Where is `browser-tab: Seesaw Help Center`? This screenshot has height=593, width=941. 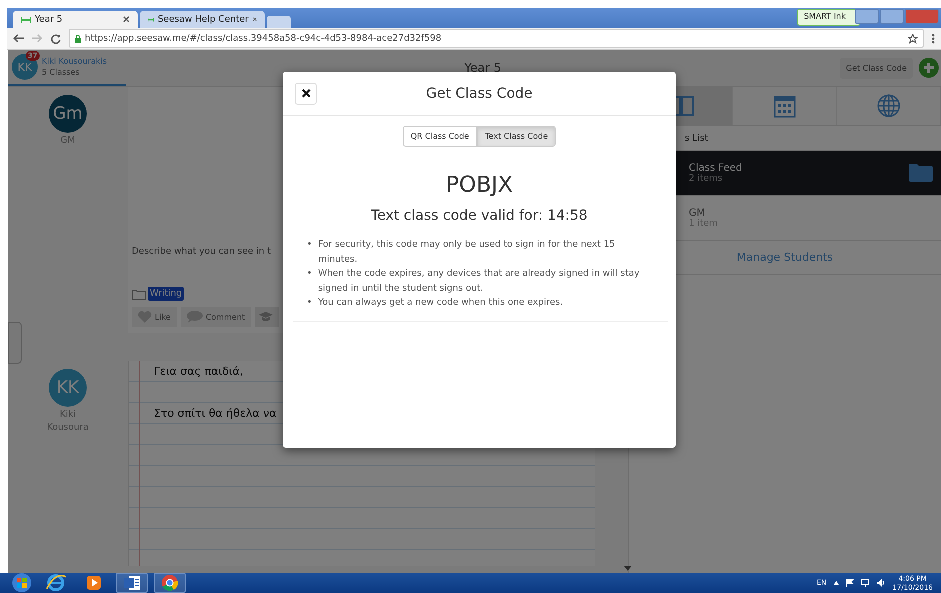 browser-tab: Seesaw Help Center is located at coordinates (202, 19).